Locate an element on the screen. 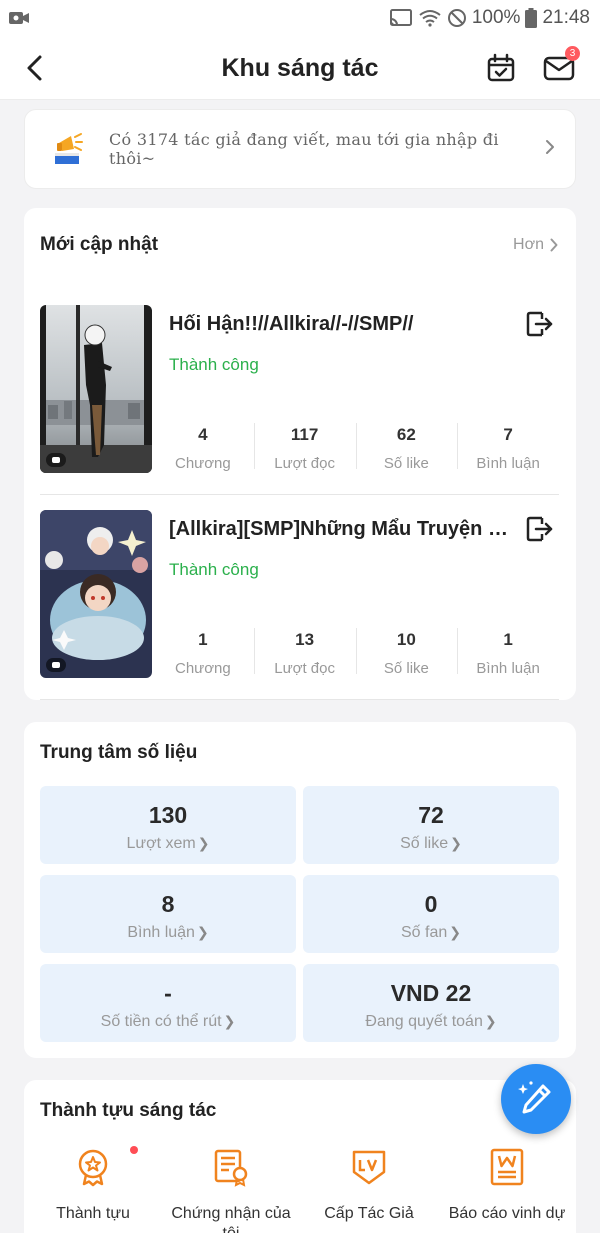 This screenshot has width=600, height=1233. stat-likes: 10 Số like is located at coordinates (406, 653).